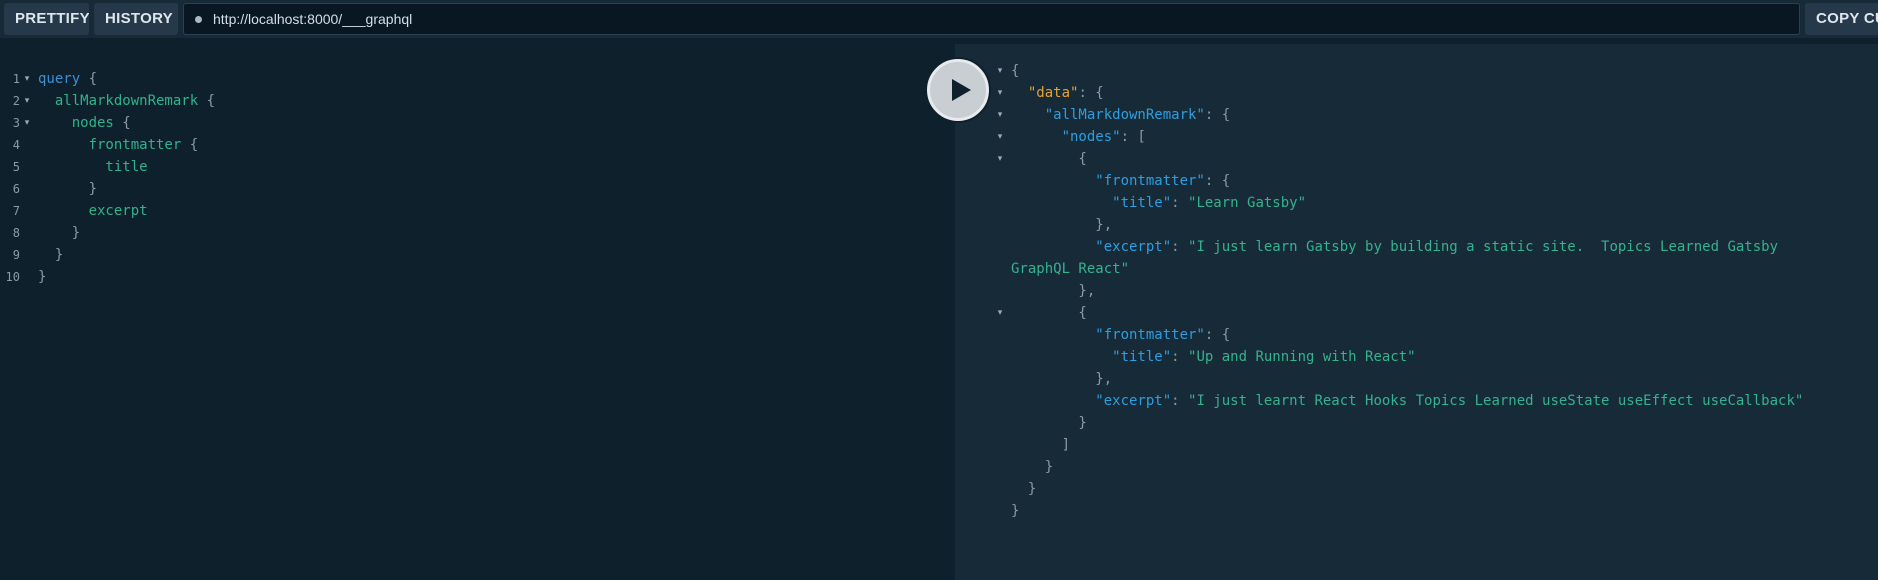 This screenshot has width=1878, height=580. I want to click on code-token: excerpt, so click(93, 211).